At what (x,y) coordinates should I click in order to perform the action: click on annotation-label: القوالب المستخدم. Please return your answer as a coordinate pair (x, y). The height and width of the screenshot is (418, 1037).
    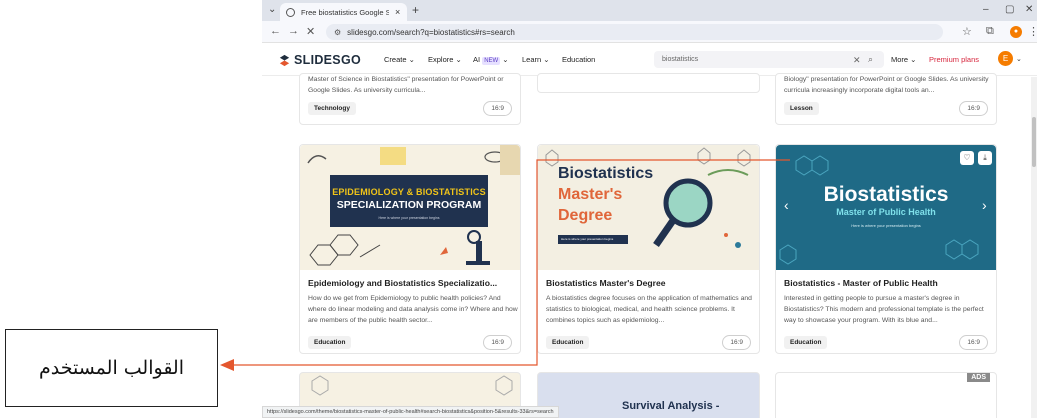
    Looking at the image, I should click on (111, 368).